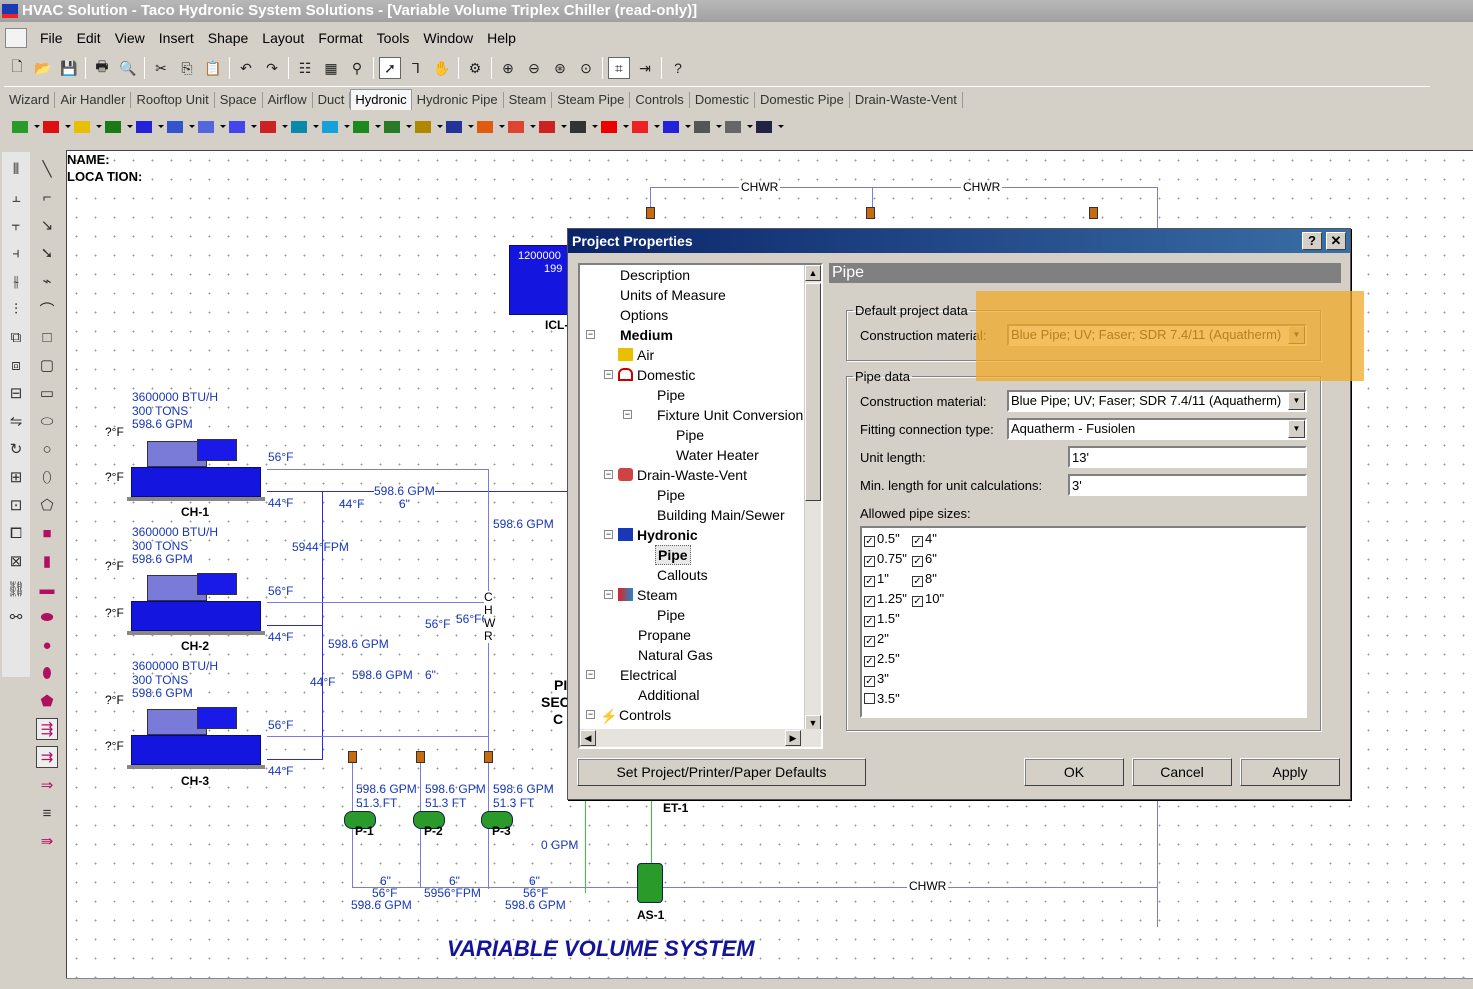 The width and height of the screenshot is (1473, 989). I want to click on size-checkbox: ✓ 6", so click(924, 559).